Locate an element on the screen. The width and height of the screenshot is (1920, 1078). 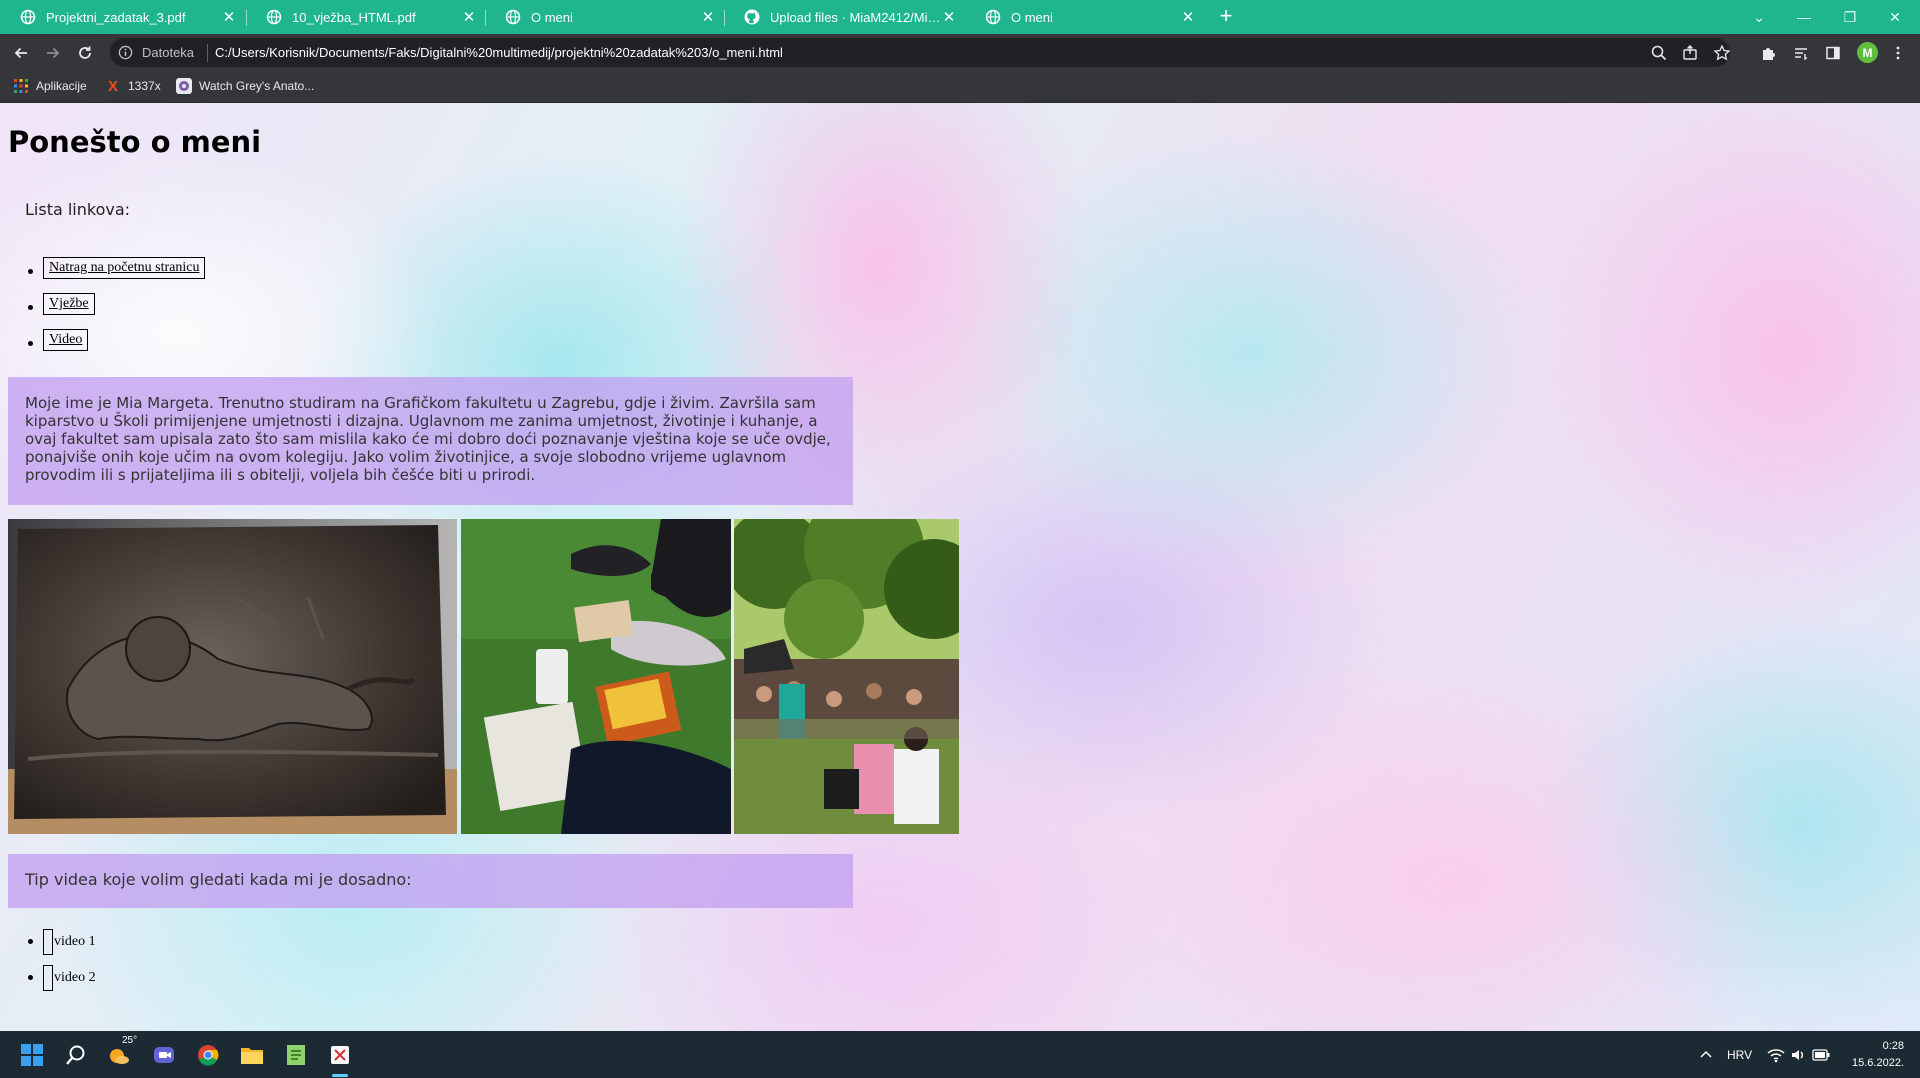
crowd-in-park-photo is located at coordinates (846, 676).